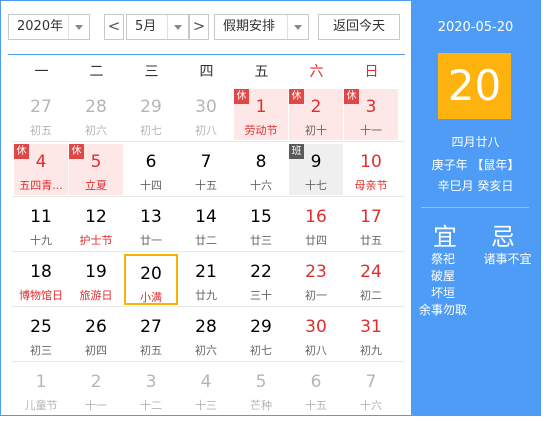 This screenshot has height=421, width=544. What do you see at coordinates (371, 224) in the screenshot?
I see `day-cell: 17 廿五` at bounding box center [371, 224].